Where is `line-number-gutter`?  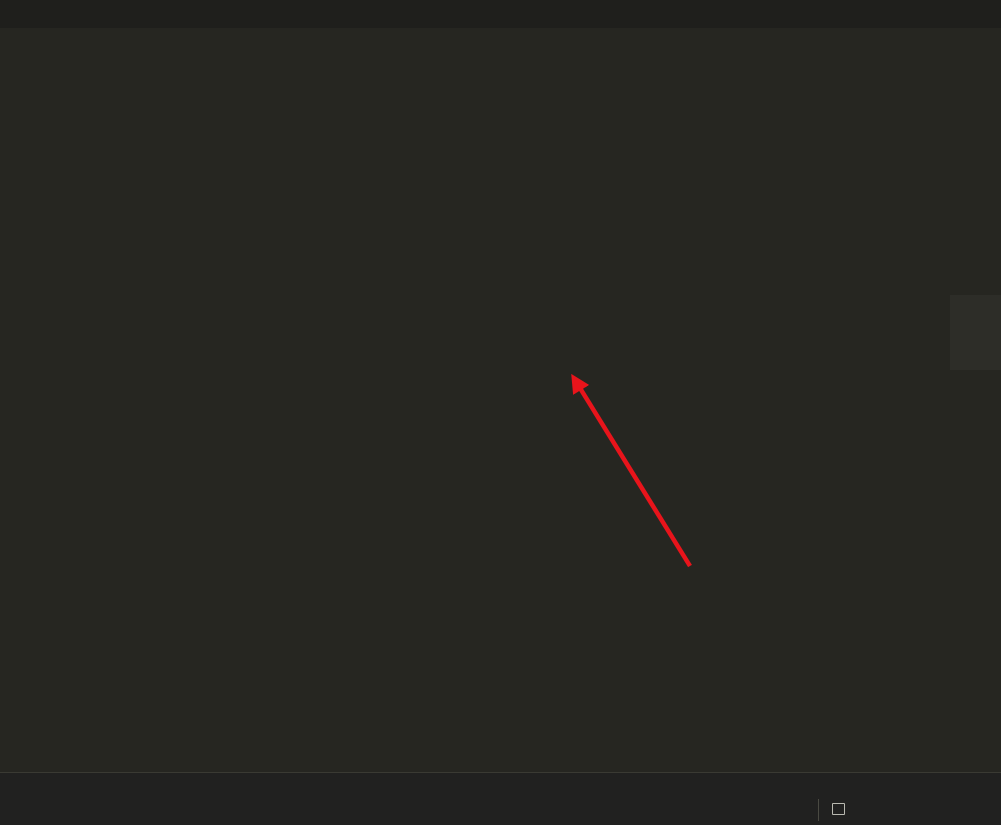 line-number-gutter is located at coordinates (12, 411).